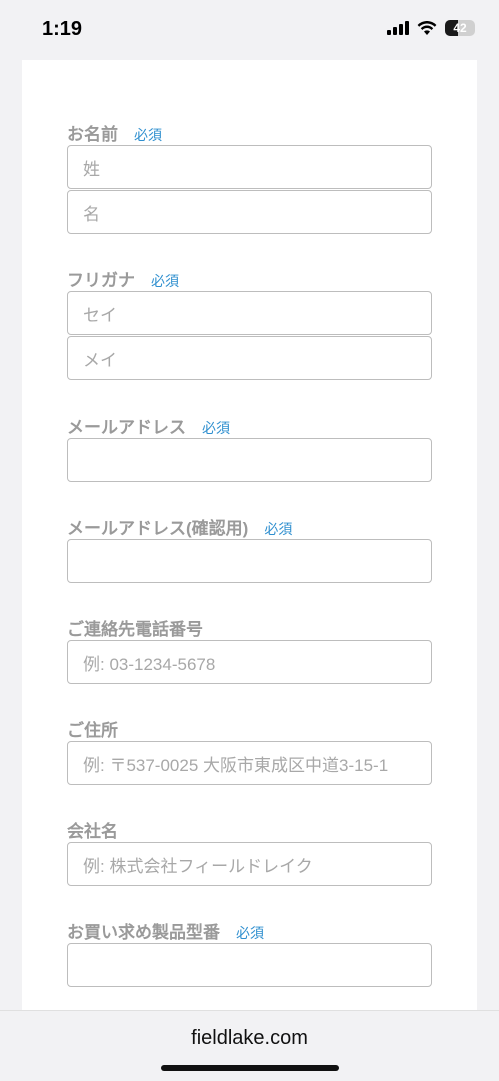 The height and width of the screenshot is (1081, 499). Describe the element at coordinates (92, 831) in the screenshot. I see `company-label: 会社名` at that location.